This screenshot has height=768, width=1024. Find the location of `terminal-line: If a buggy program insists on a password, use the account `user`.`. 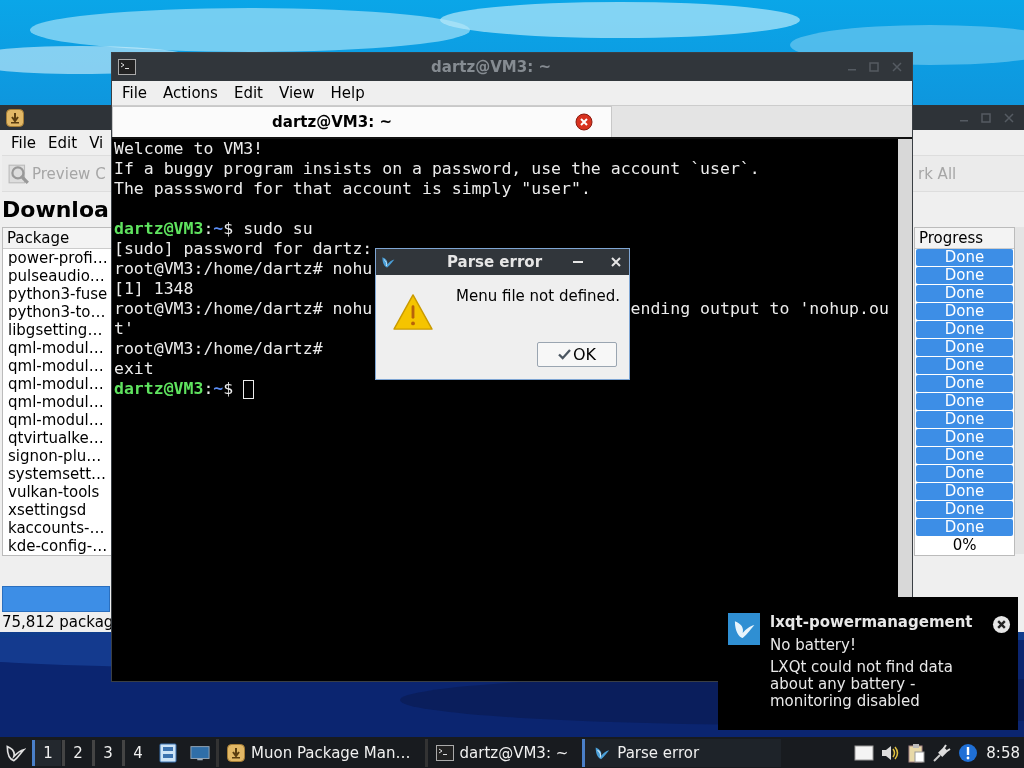

terminal-line: If a buggy program insists on a password, use the account `user`. is located at coordinates (437, 169).